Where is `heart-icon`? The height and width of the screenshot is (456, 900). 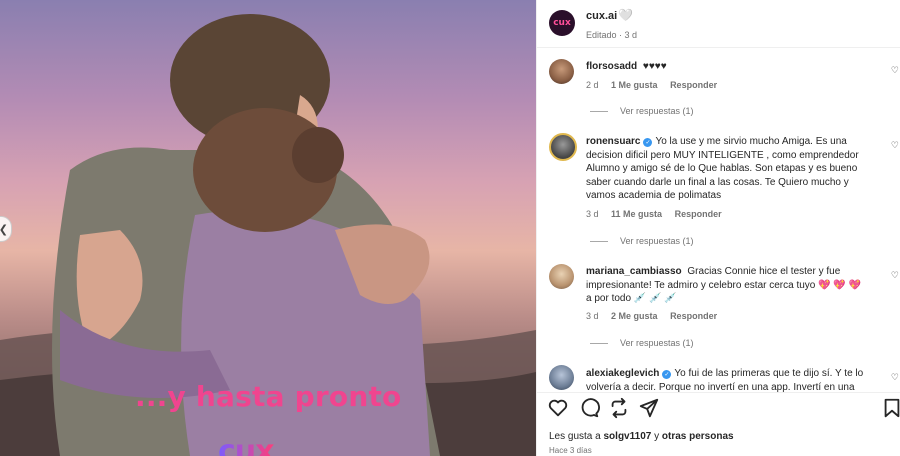
heart-icon is located at coordinates (558, 408).